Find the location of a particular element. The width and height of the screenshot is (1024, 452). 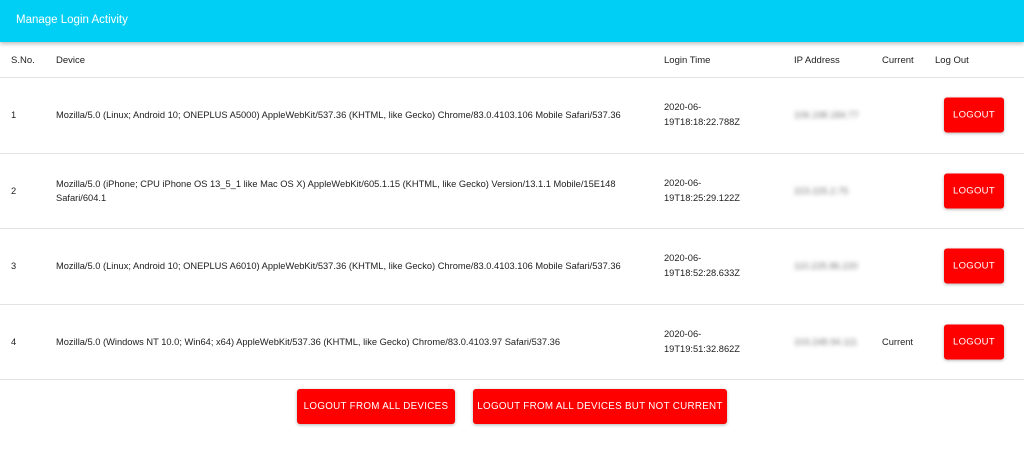

app-bar: Manage Login Activity is located at coordinates (512, 21).